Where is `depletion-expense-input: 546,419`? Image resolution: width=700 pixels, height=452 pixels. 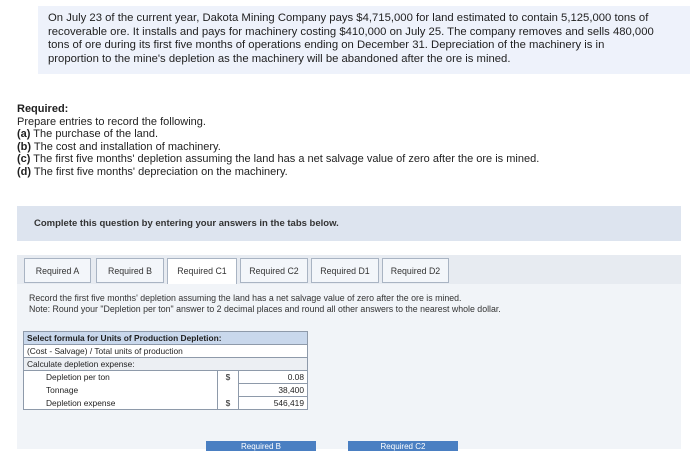
depletion-expense-input: 546,419 is located at coordinates (273, 403).